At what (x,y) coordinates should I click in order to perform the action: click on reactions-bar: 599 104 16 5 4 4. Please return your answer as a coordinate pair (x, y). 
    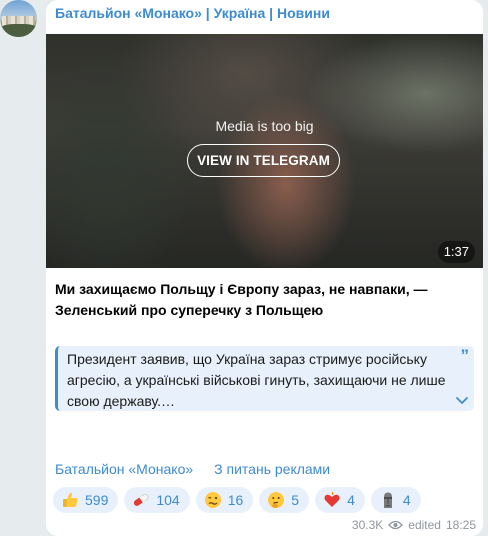
    Looking at the image, I should click on (237, 500).